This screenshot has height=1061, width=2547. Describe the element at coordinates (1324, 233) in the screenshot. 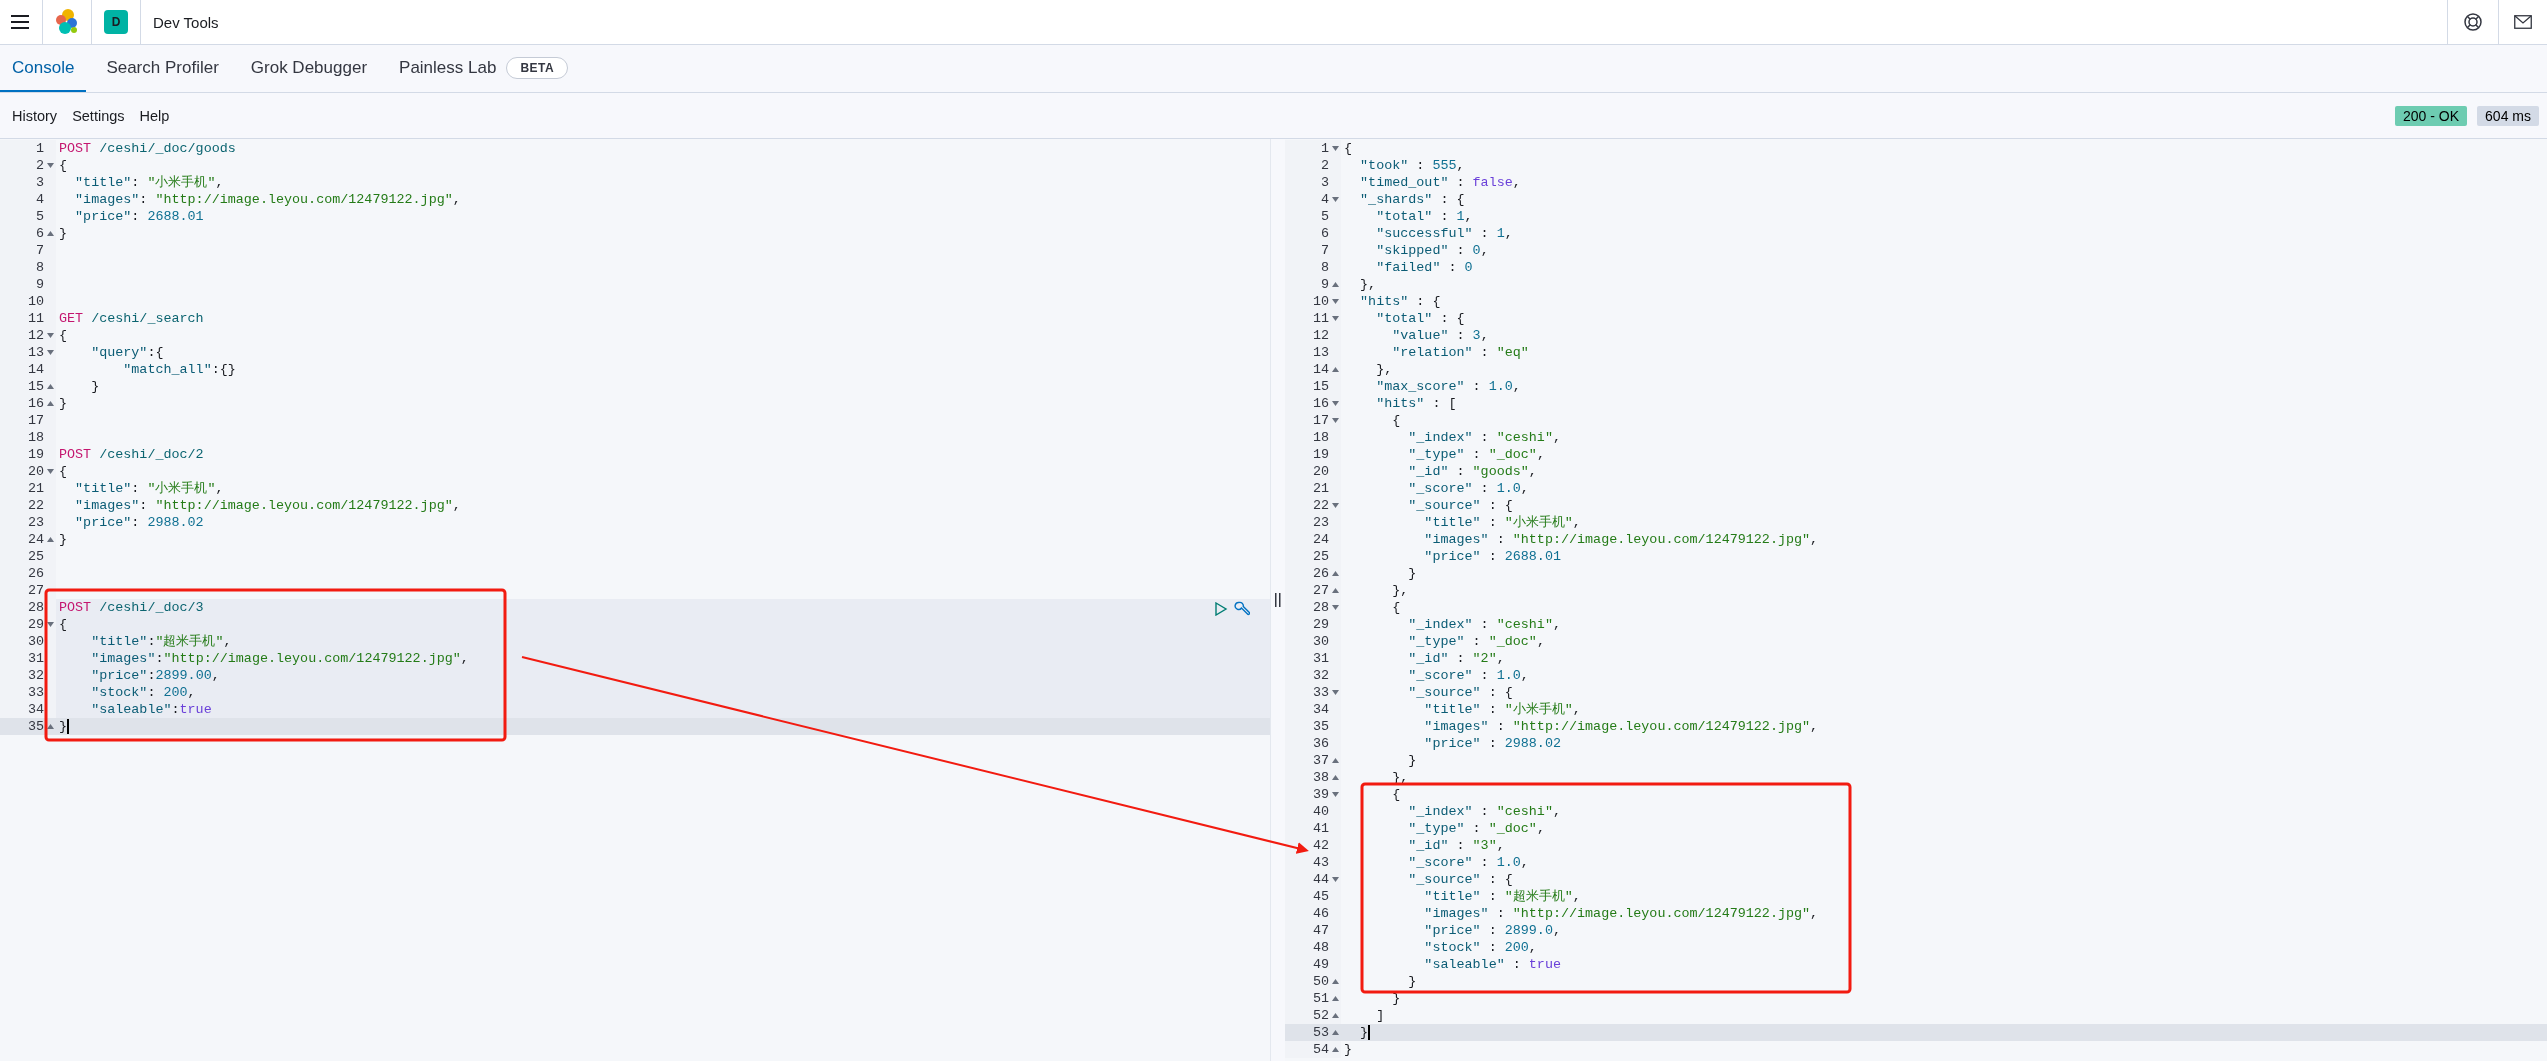

I see `line-number: 6` at that location.